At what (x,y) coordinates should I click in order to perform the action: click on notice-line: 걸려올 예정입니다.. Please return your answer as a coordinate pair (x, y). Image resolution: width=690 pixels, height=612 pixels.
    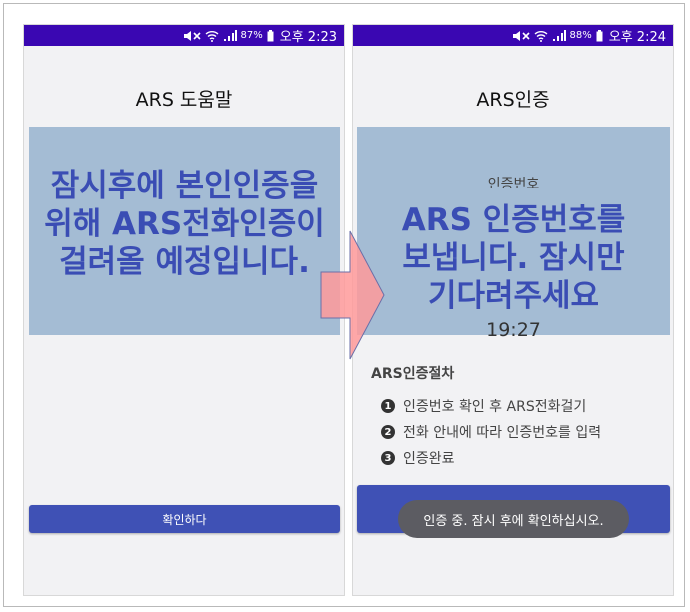
    Looking at the image, I should click on (184, 262).